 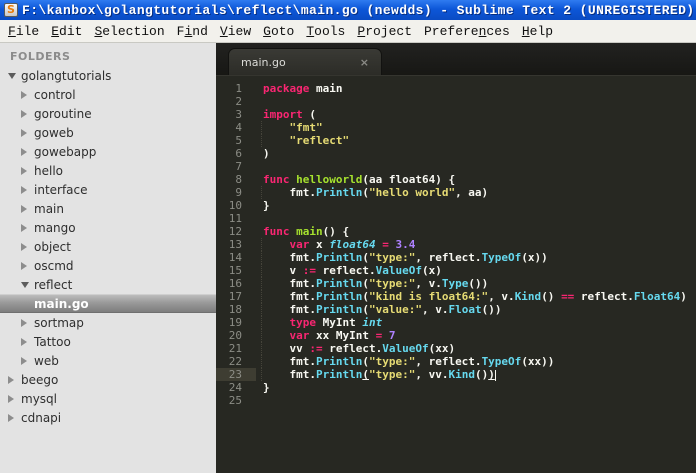 I want to click on menu-item-selection: Selection, so click(x=129, y=31).